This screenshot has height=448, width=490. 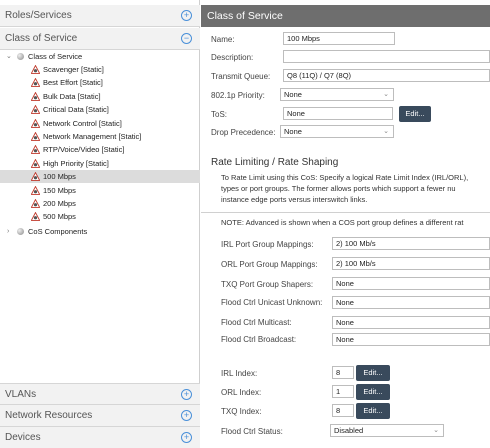 What do you see at coordinates (267, 244) in the screenshot?
I see `irl-mappings-label: IRL Port Group Mappings:` at bounding box center [267, 244].